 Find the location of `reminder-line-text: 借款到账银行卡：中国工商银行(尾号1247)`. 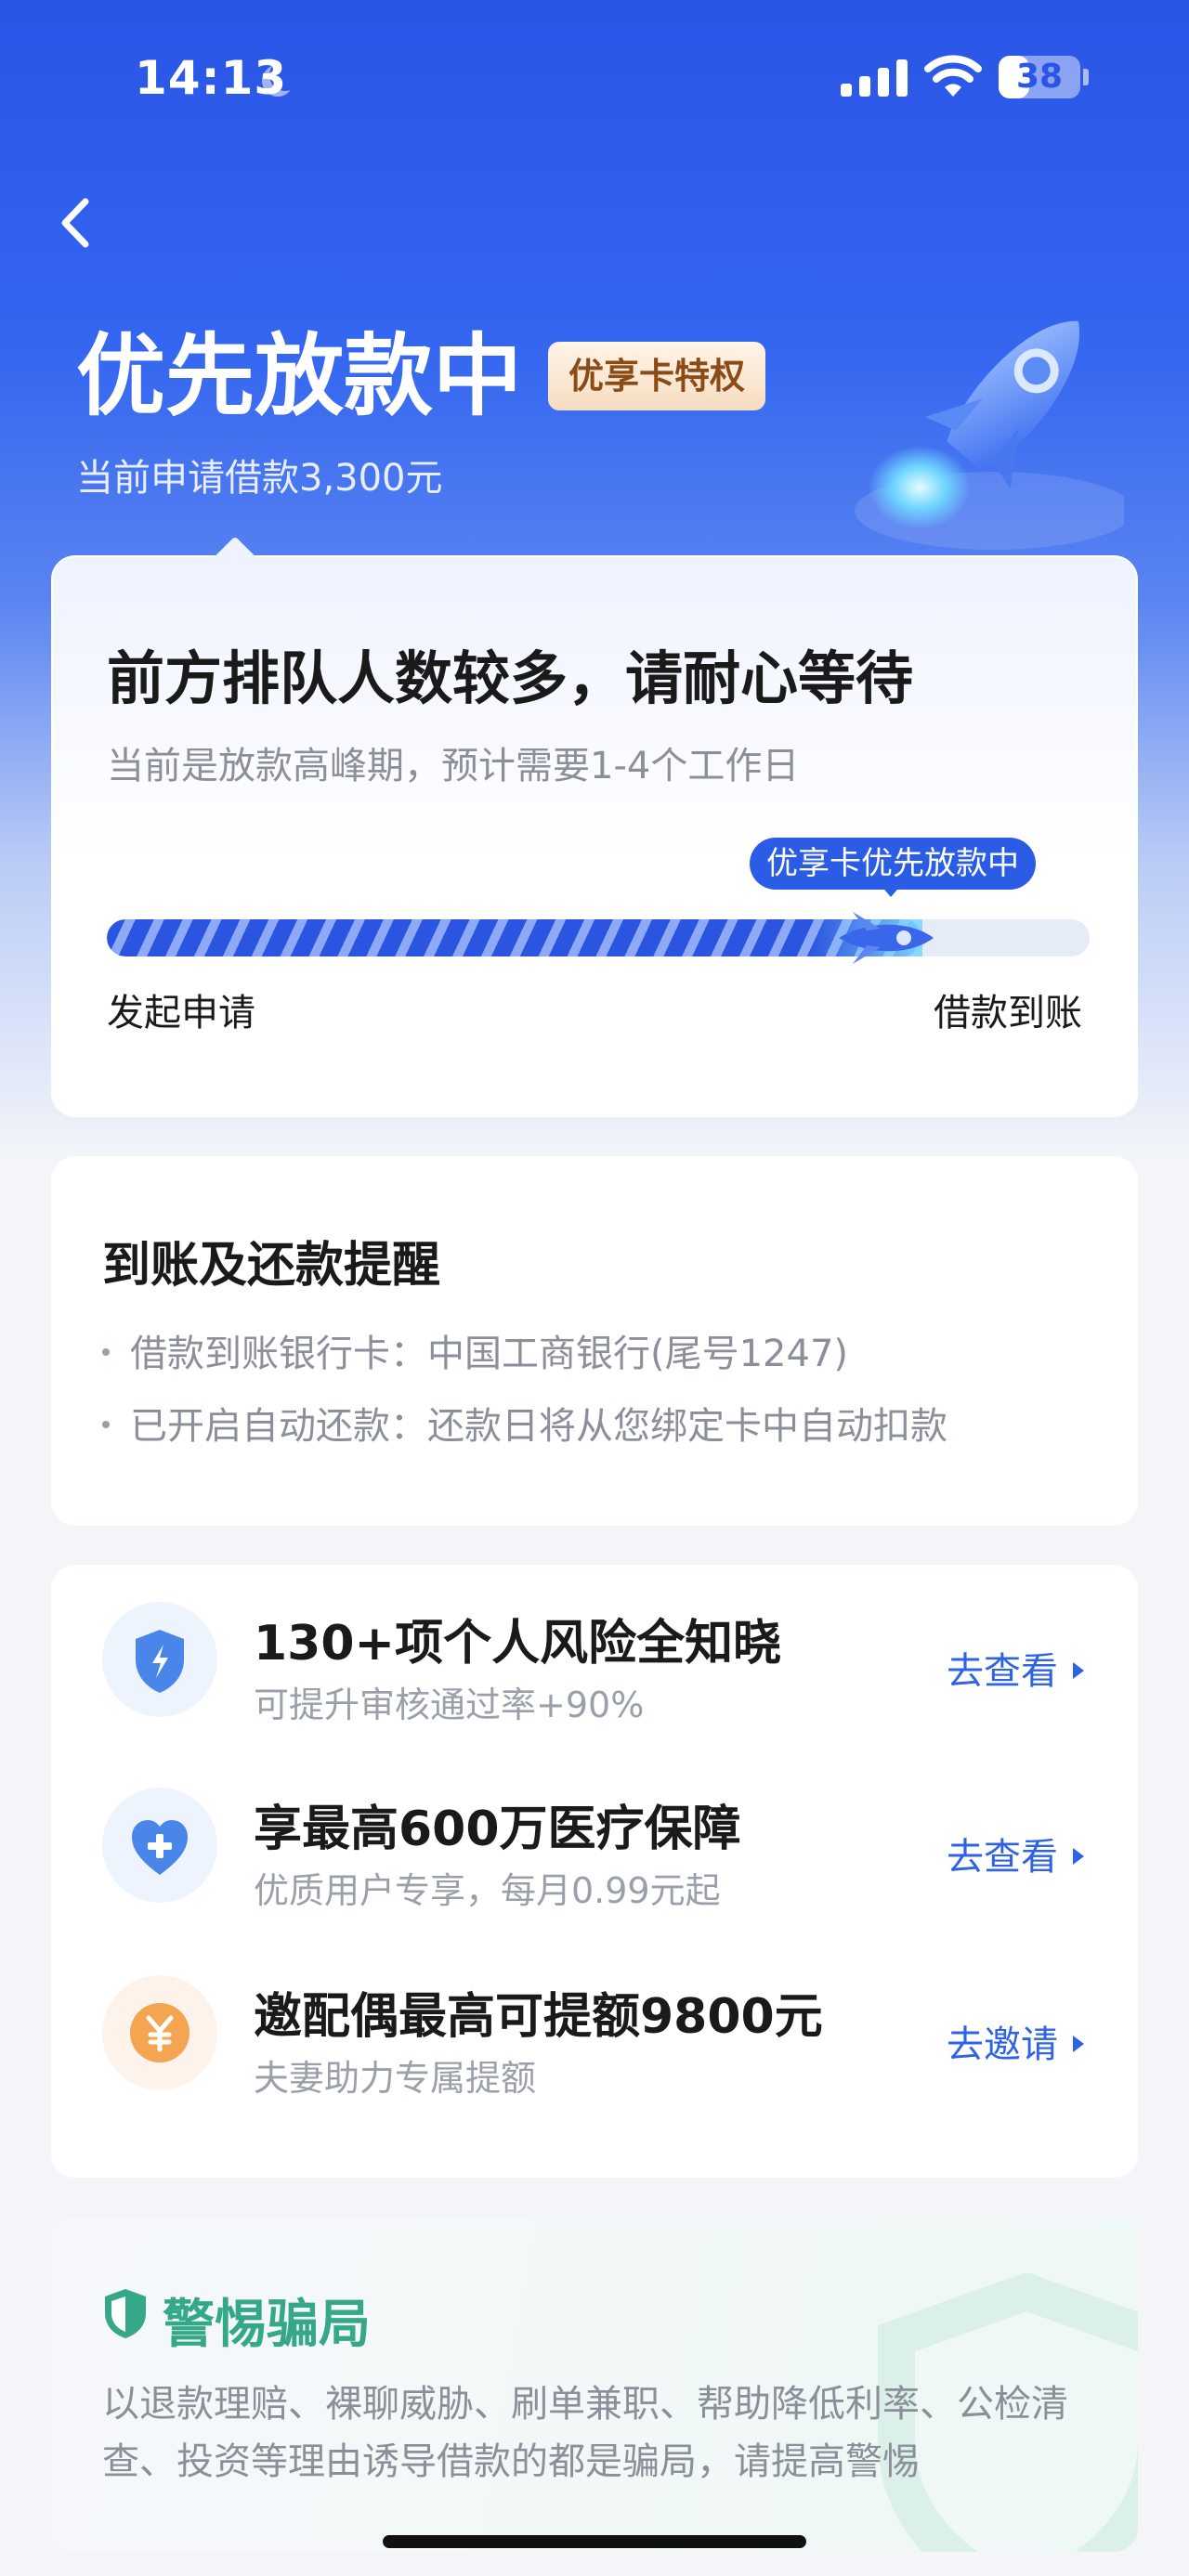

reminder-line-text: 借款到账银行卡：中国工商银行(尾号1247) is located at coordinates (490, 1354).